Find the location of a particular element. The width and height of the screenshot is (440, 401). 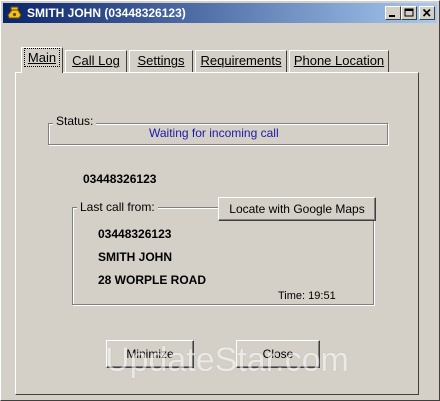

locate-button-label: Locate with Google Maps is located at coordinates (297, 209).